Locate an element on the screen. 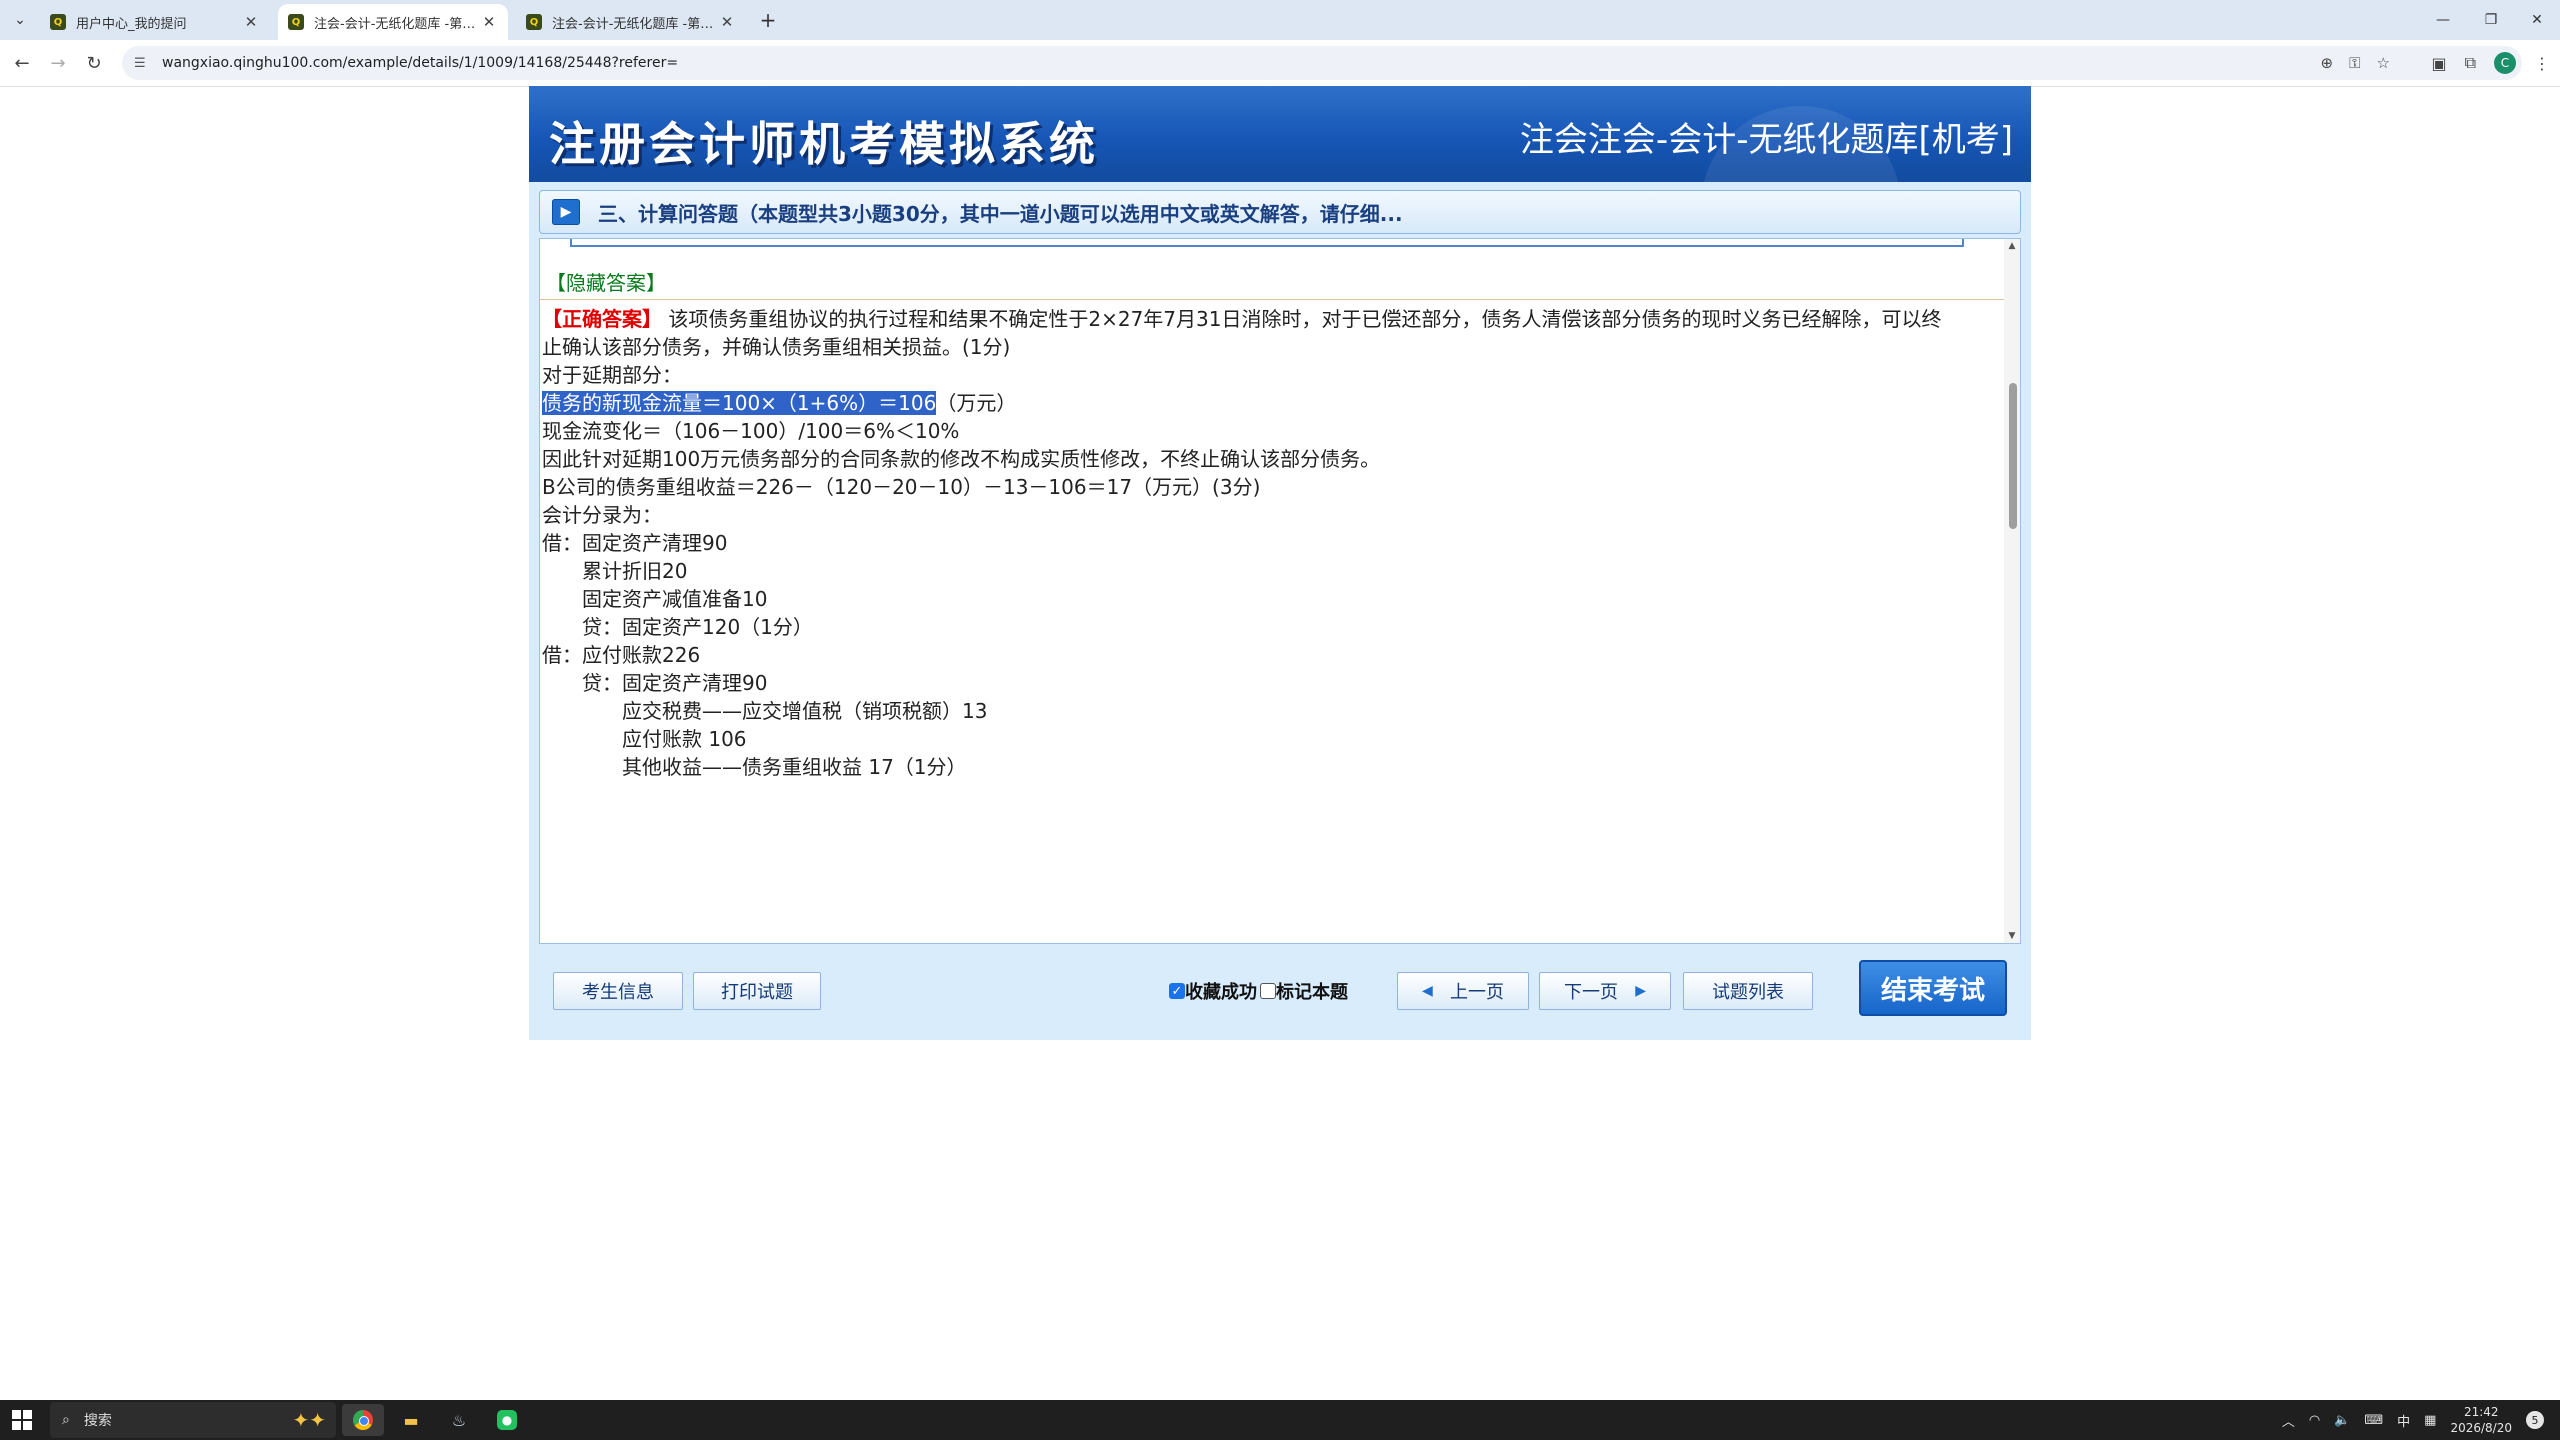 The image size is (2560, 1440). volume-icon: 🔈 is located at coordinates (2342, 1420).